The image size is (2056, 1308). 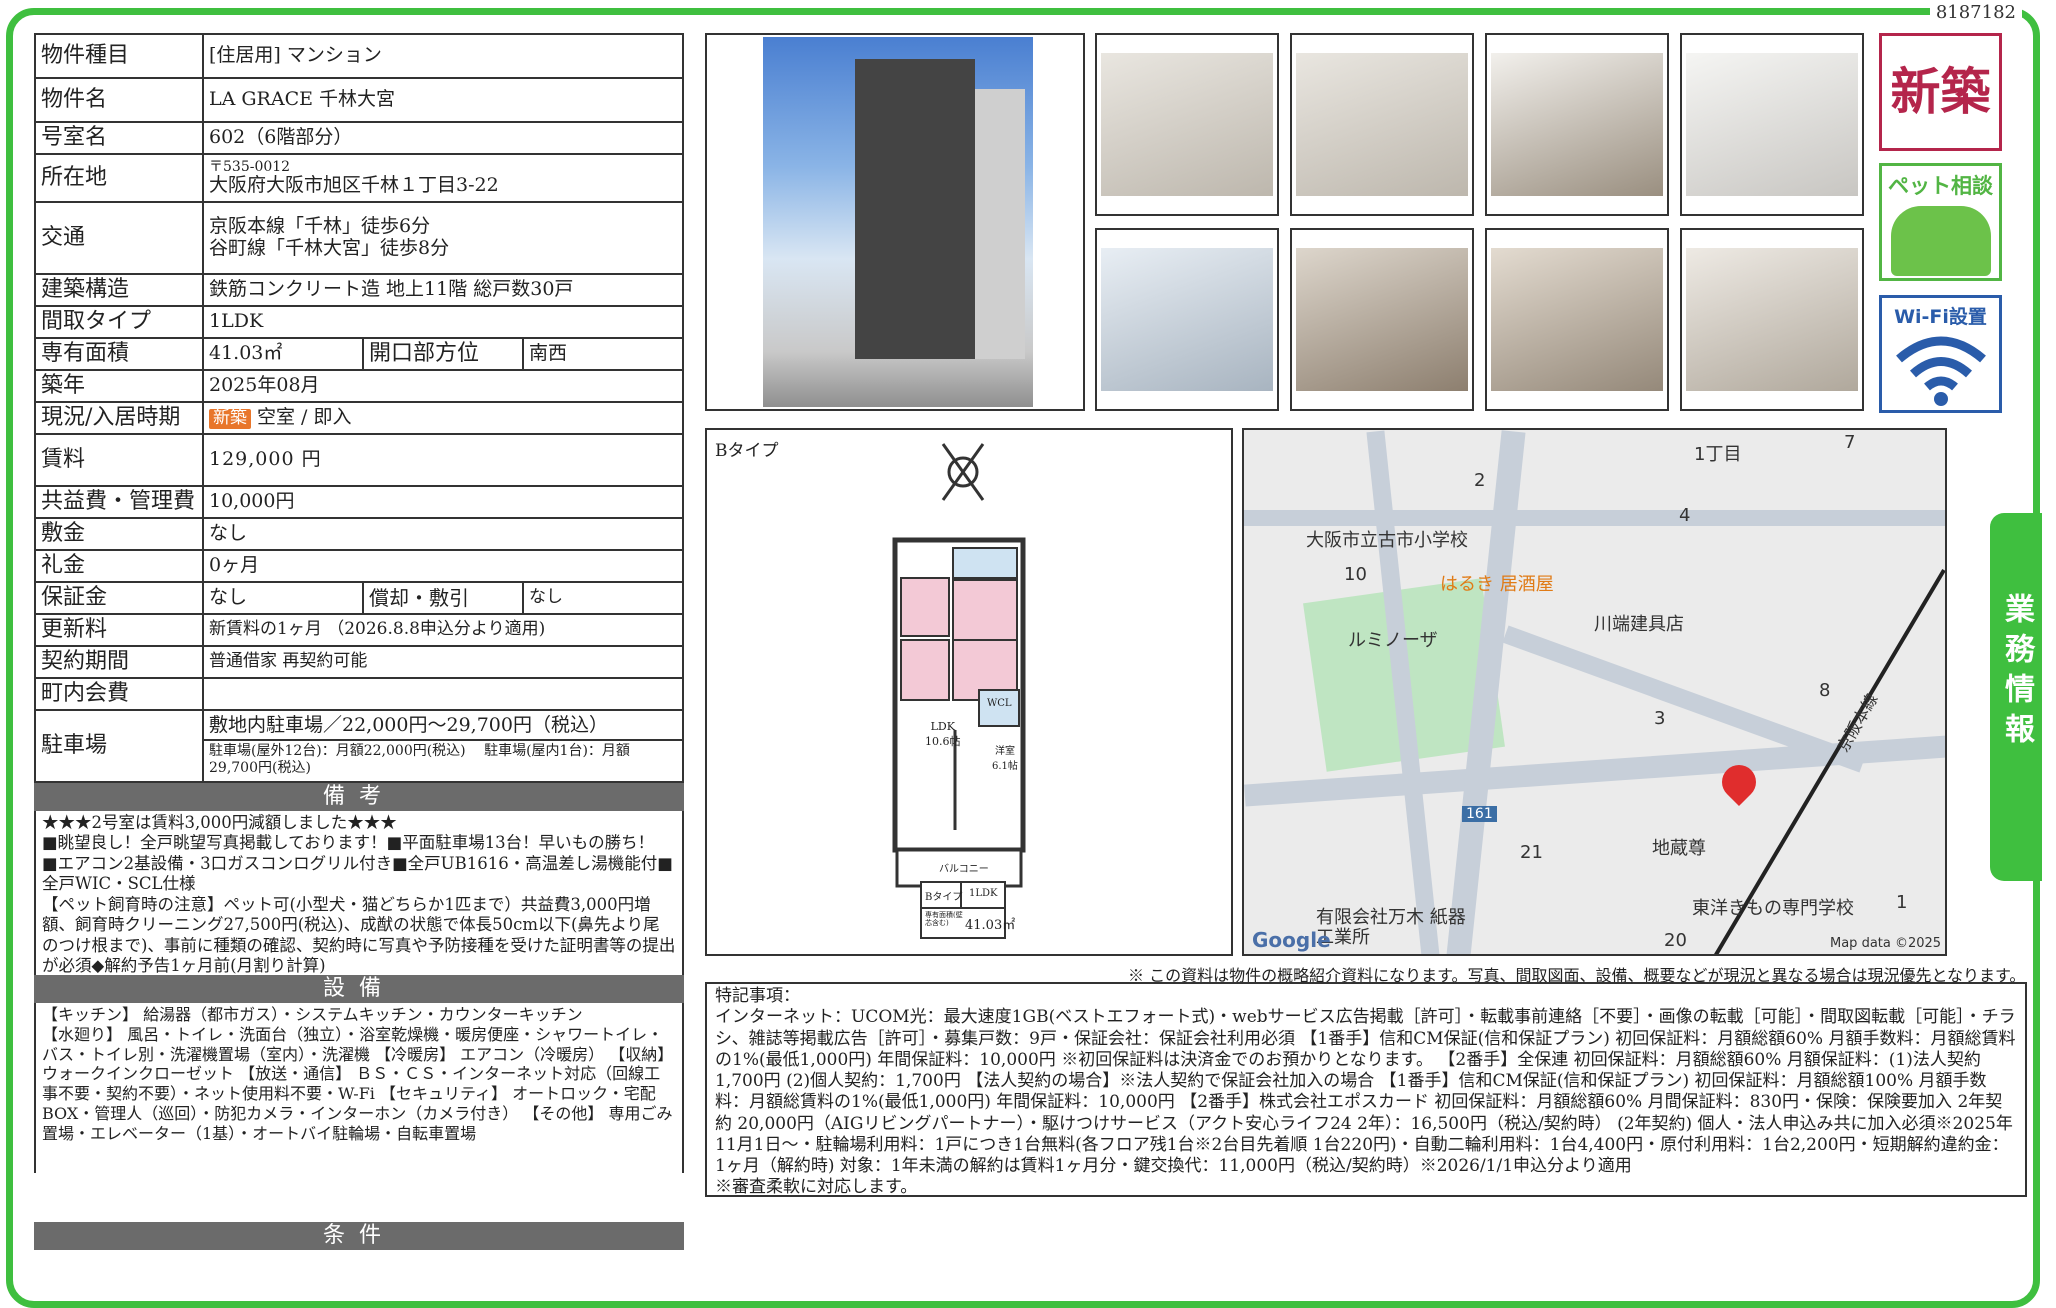 I want to click on row-access: 交通 京阪本線「千林」徒歩6分 谷町線「千林大宮」徒歩8分, so click(x=359, y=238).